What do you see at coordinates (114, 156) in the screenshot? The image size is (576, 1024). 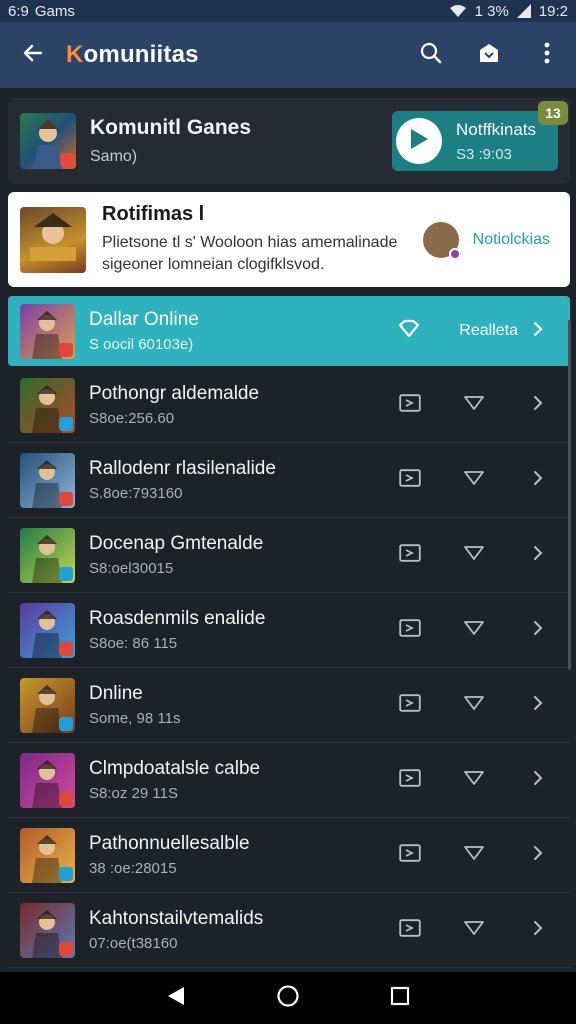 I see `featured-game-subtitle: Samo)` at bounding box center [114, 156].